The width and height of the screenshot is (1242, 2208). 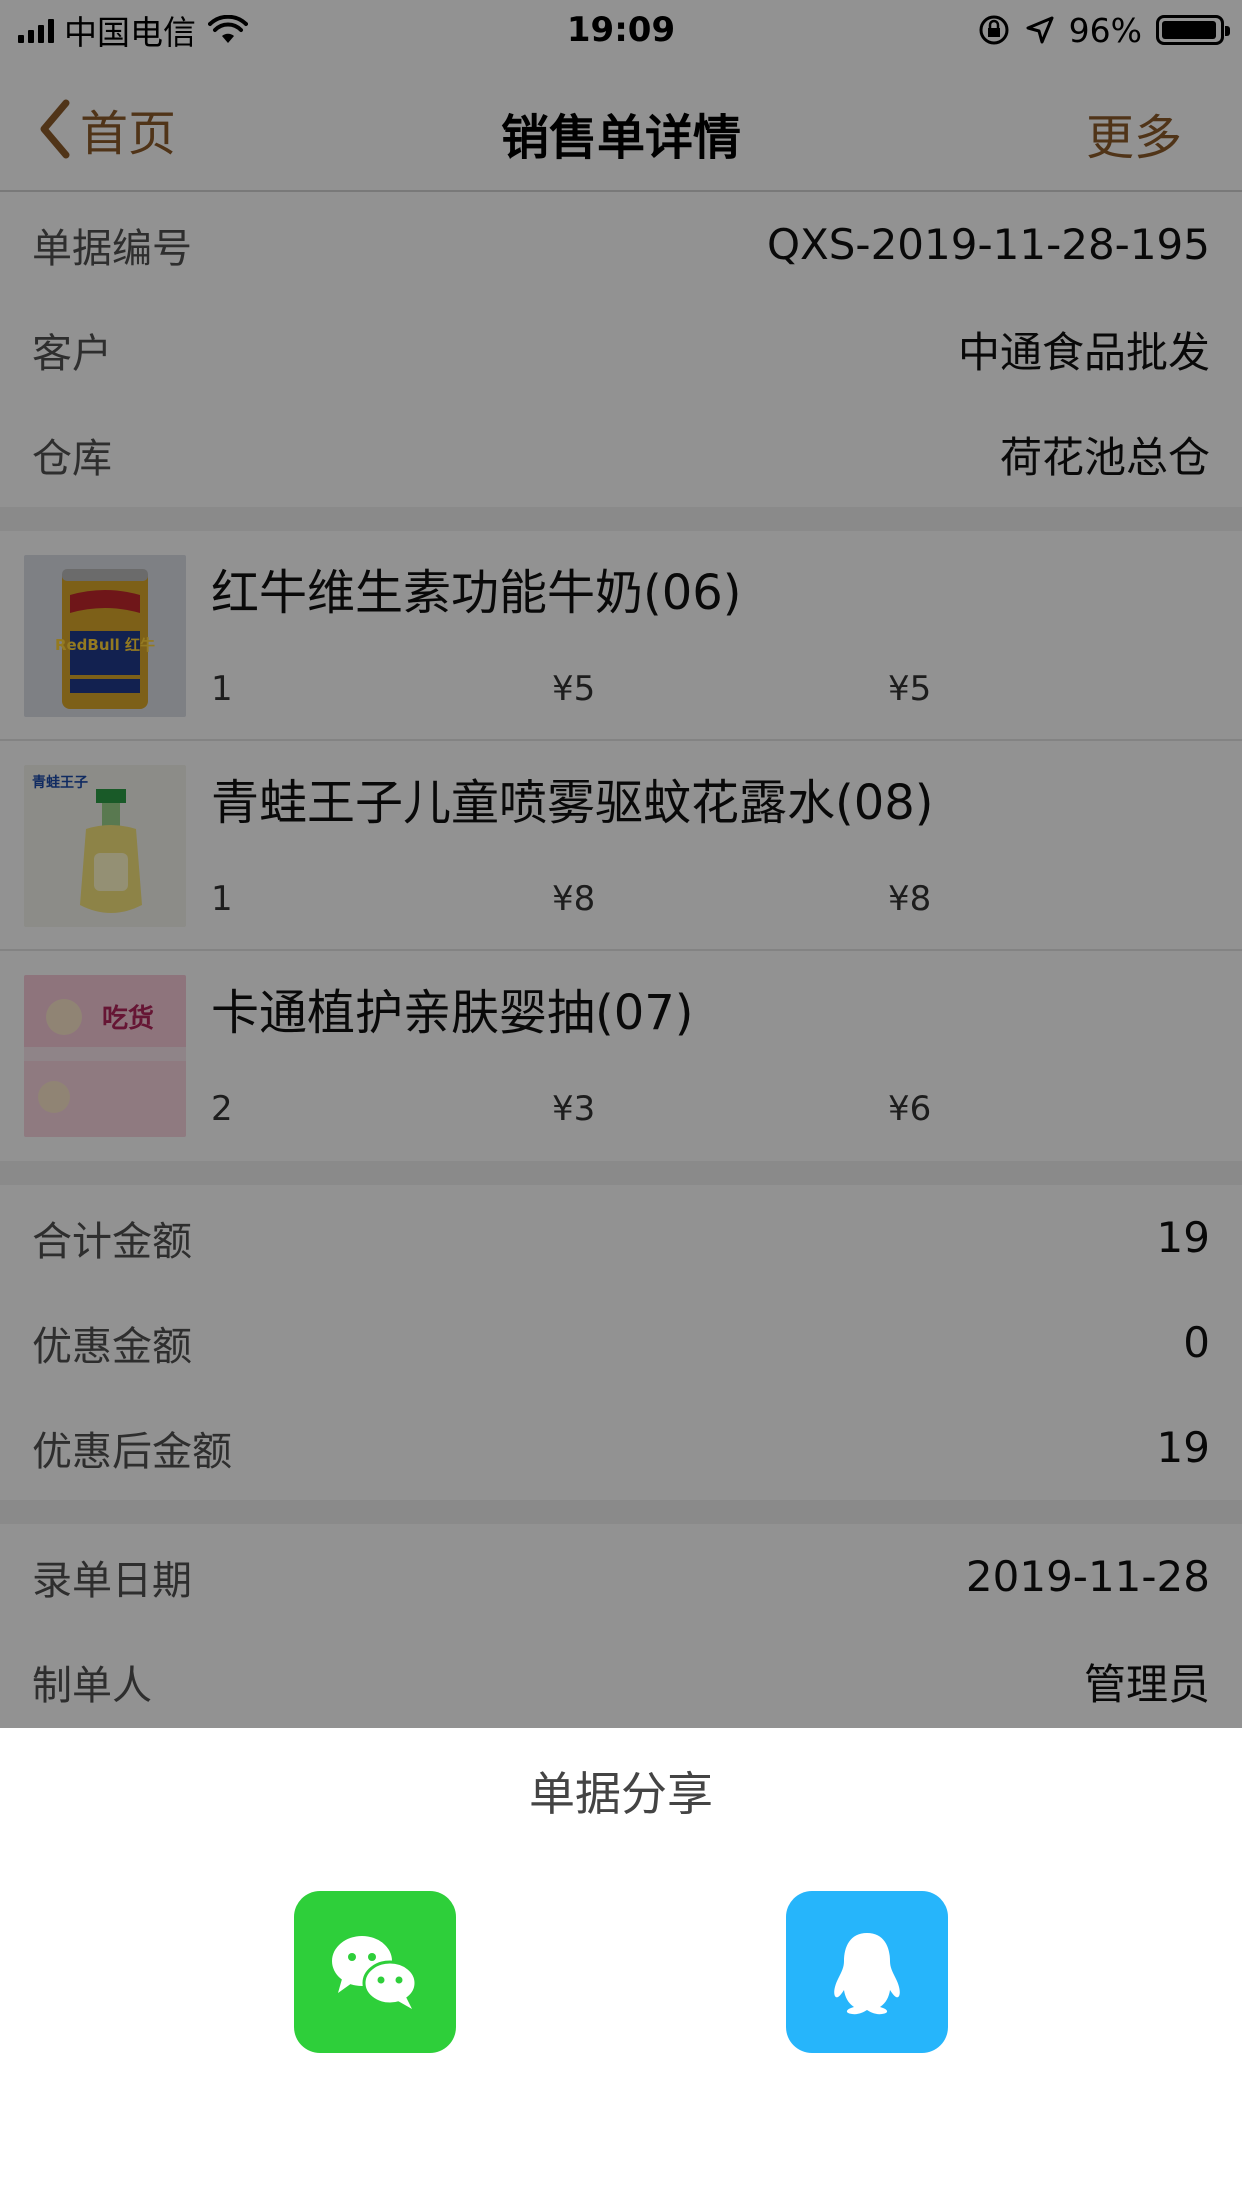 I want to click on wechat-icon, so click(x=375, y=1972).